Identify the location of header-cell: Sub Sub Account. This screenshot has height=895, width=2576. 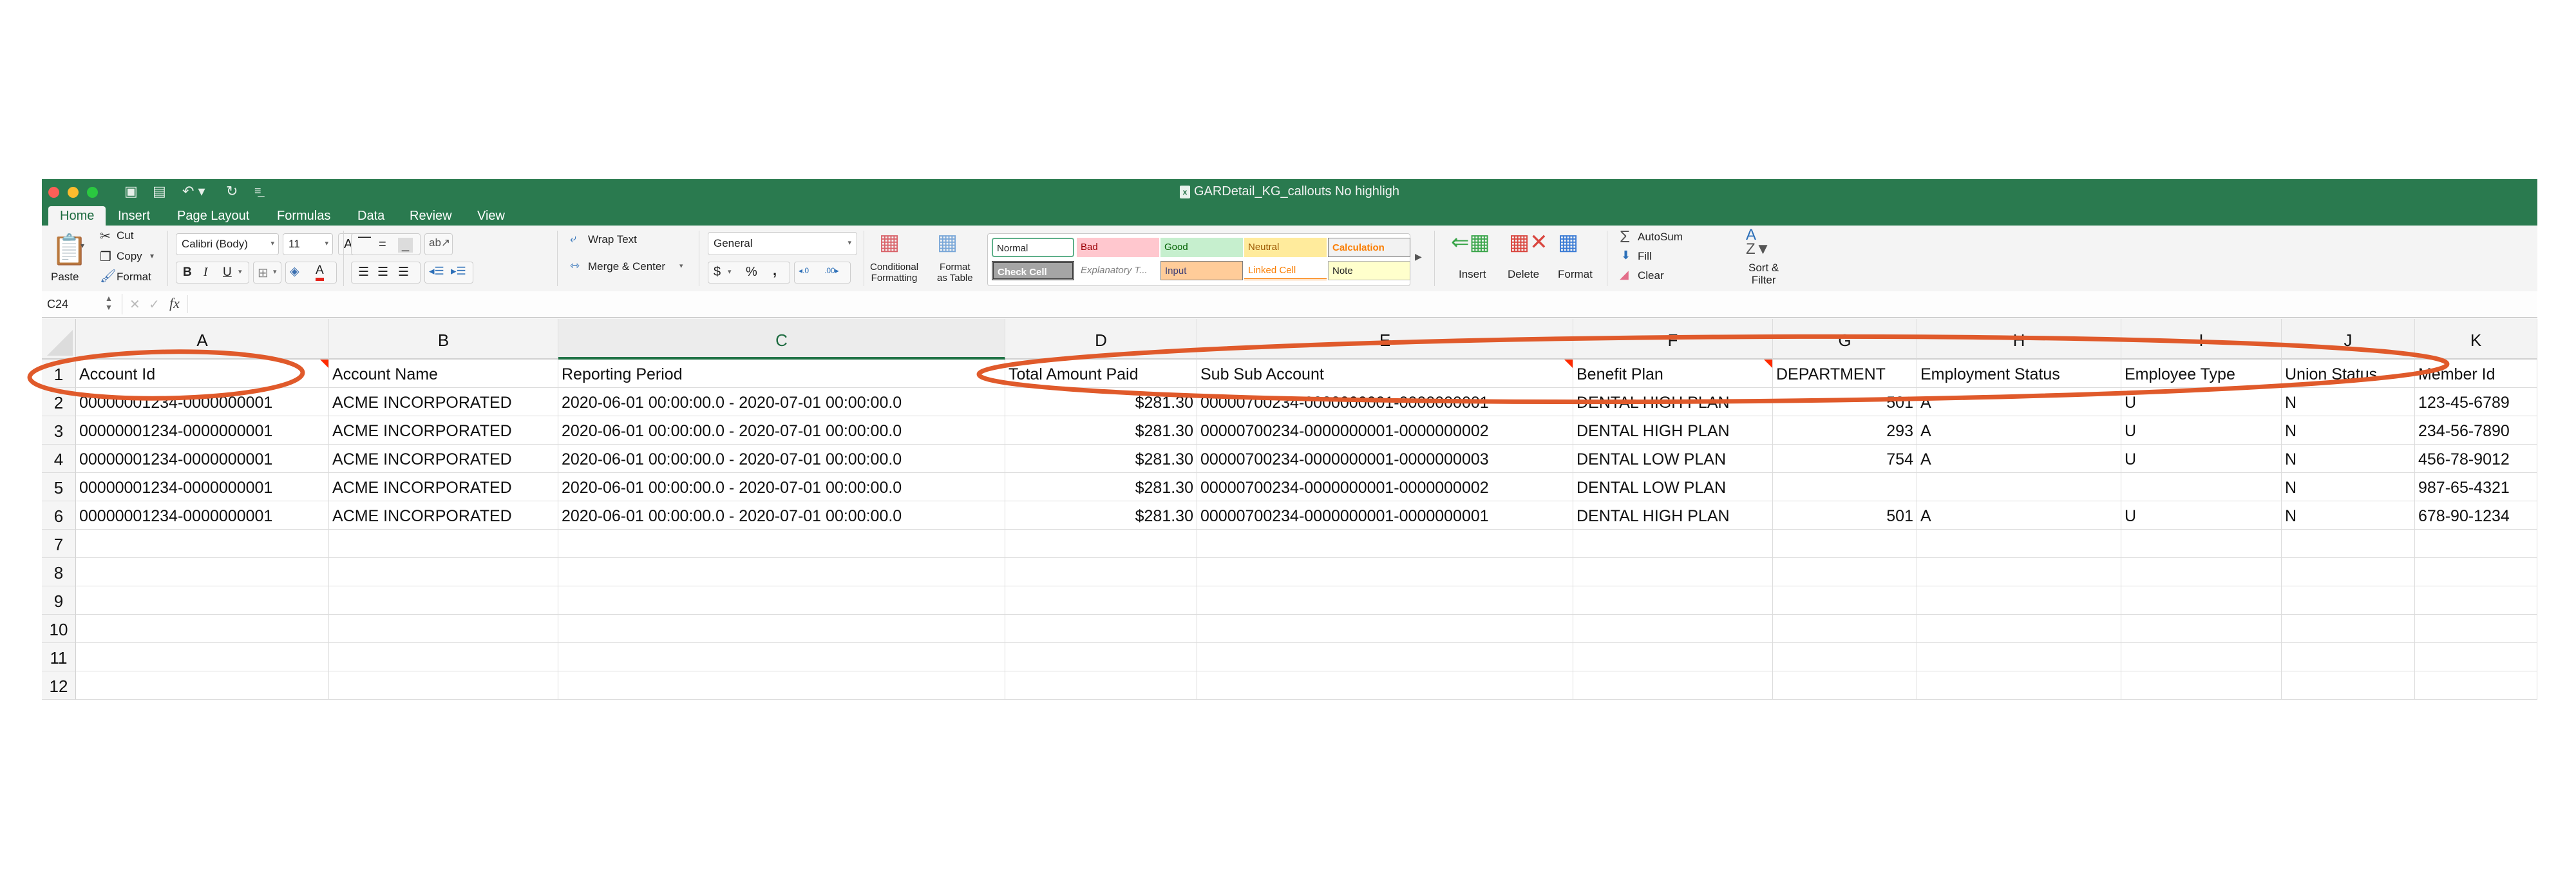
(1385, 374).